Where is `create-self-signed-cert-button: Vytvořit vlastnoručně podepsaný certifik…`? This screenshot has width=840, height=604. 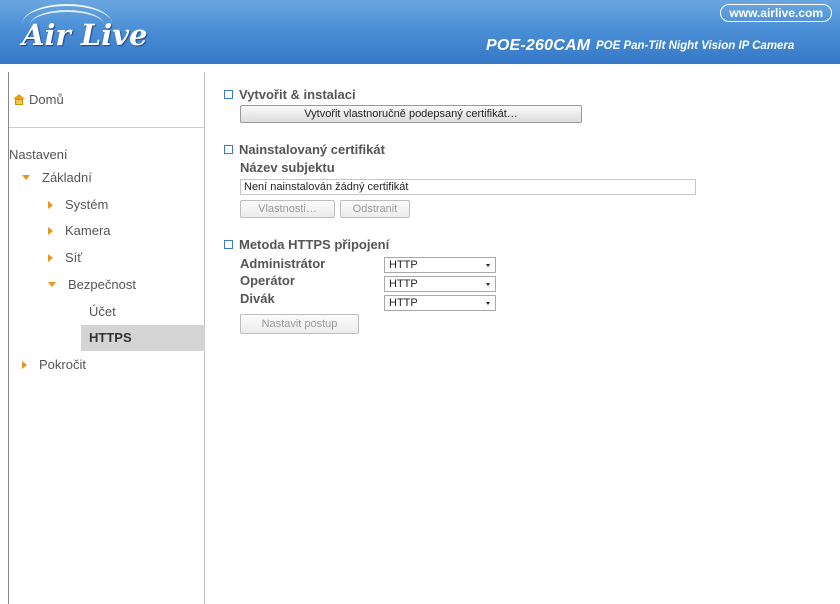
create-self-signed-cert-button: Vytvořit vlastnoručně podepsaný certifik… is located at coordinates (411, 114).